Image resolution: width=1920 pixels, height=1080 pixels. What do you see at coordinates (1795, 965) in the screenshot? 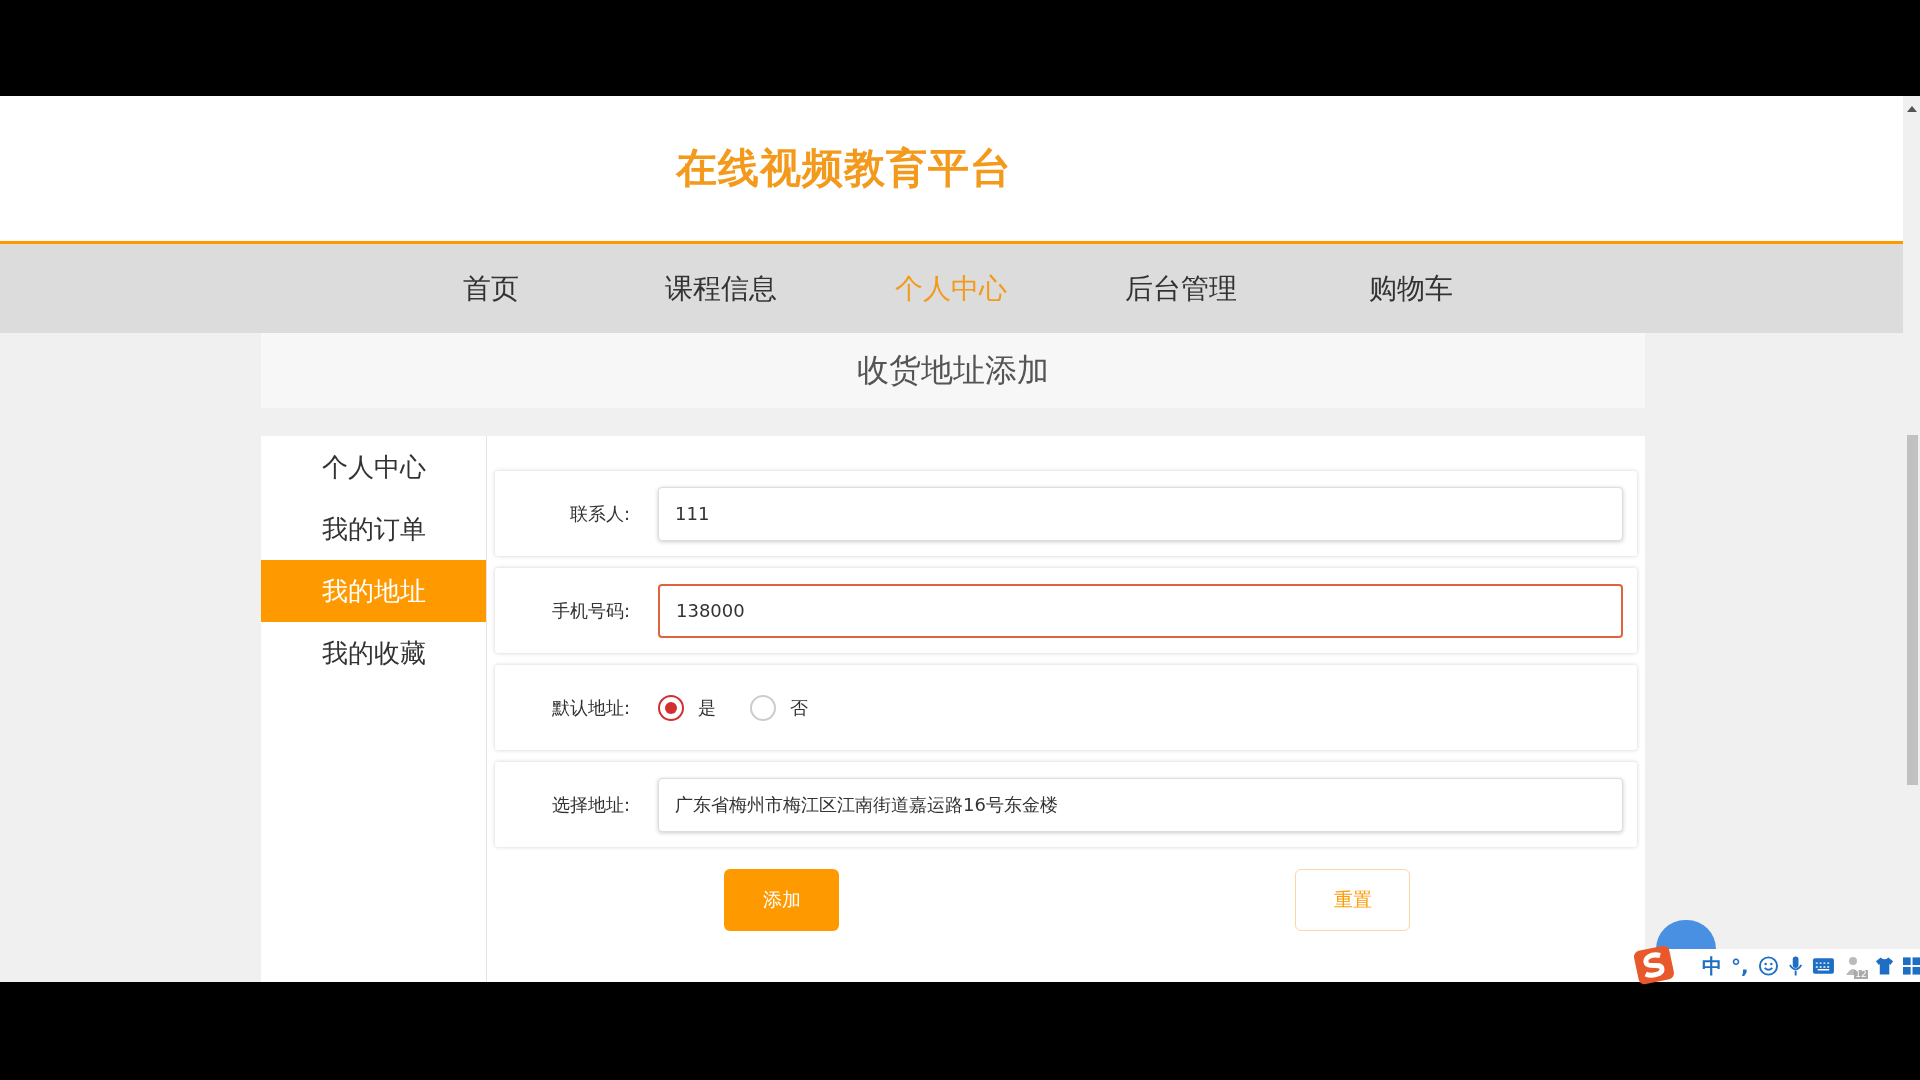
I see `microphone-icon` at bounding box center [1795, 965].